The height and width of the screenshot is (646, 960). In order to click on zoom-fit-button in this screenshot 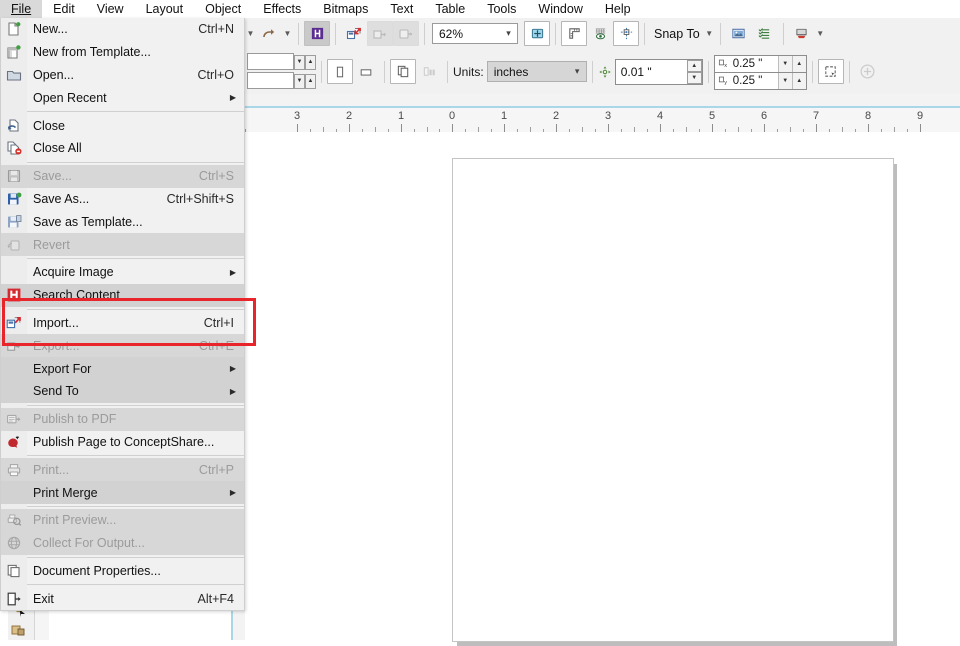, I will do `click(537, 33)`.